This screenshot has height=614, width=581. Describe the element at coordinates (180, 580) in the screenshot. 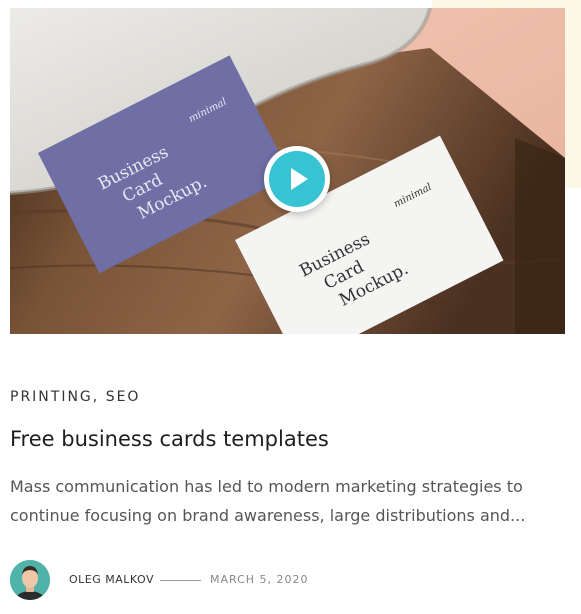

I see `meta-divider` at that location.